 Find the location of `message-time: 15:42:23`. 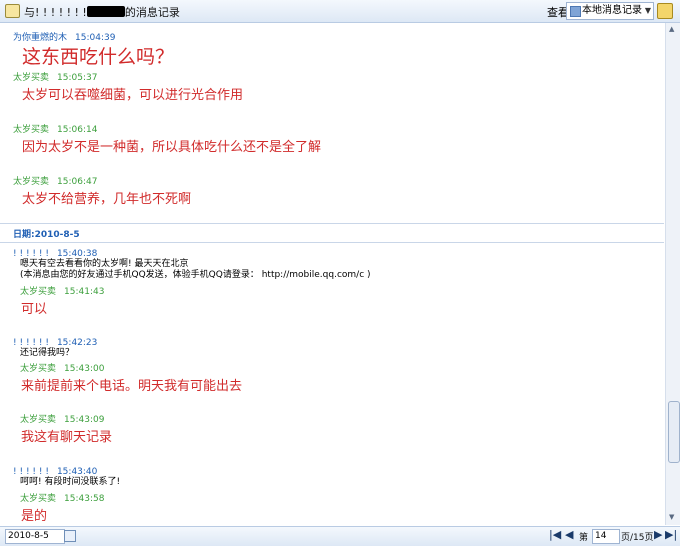

message-time: 15:42:23 is located at coordinates (77, 343).